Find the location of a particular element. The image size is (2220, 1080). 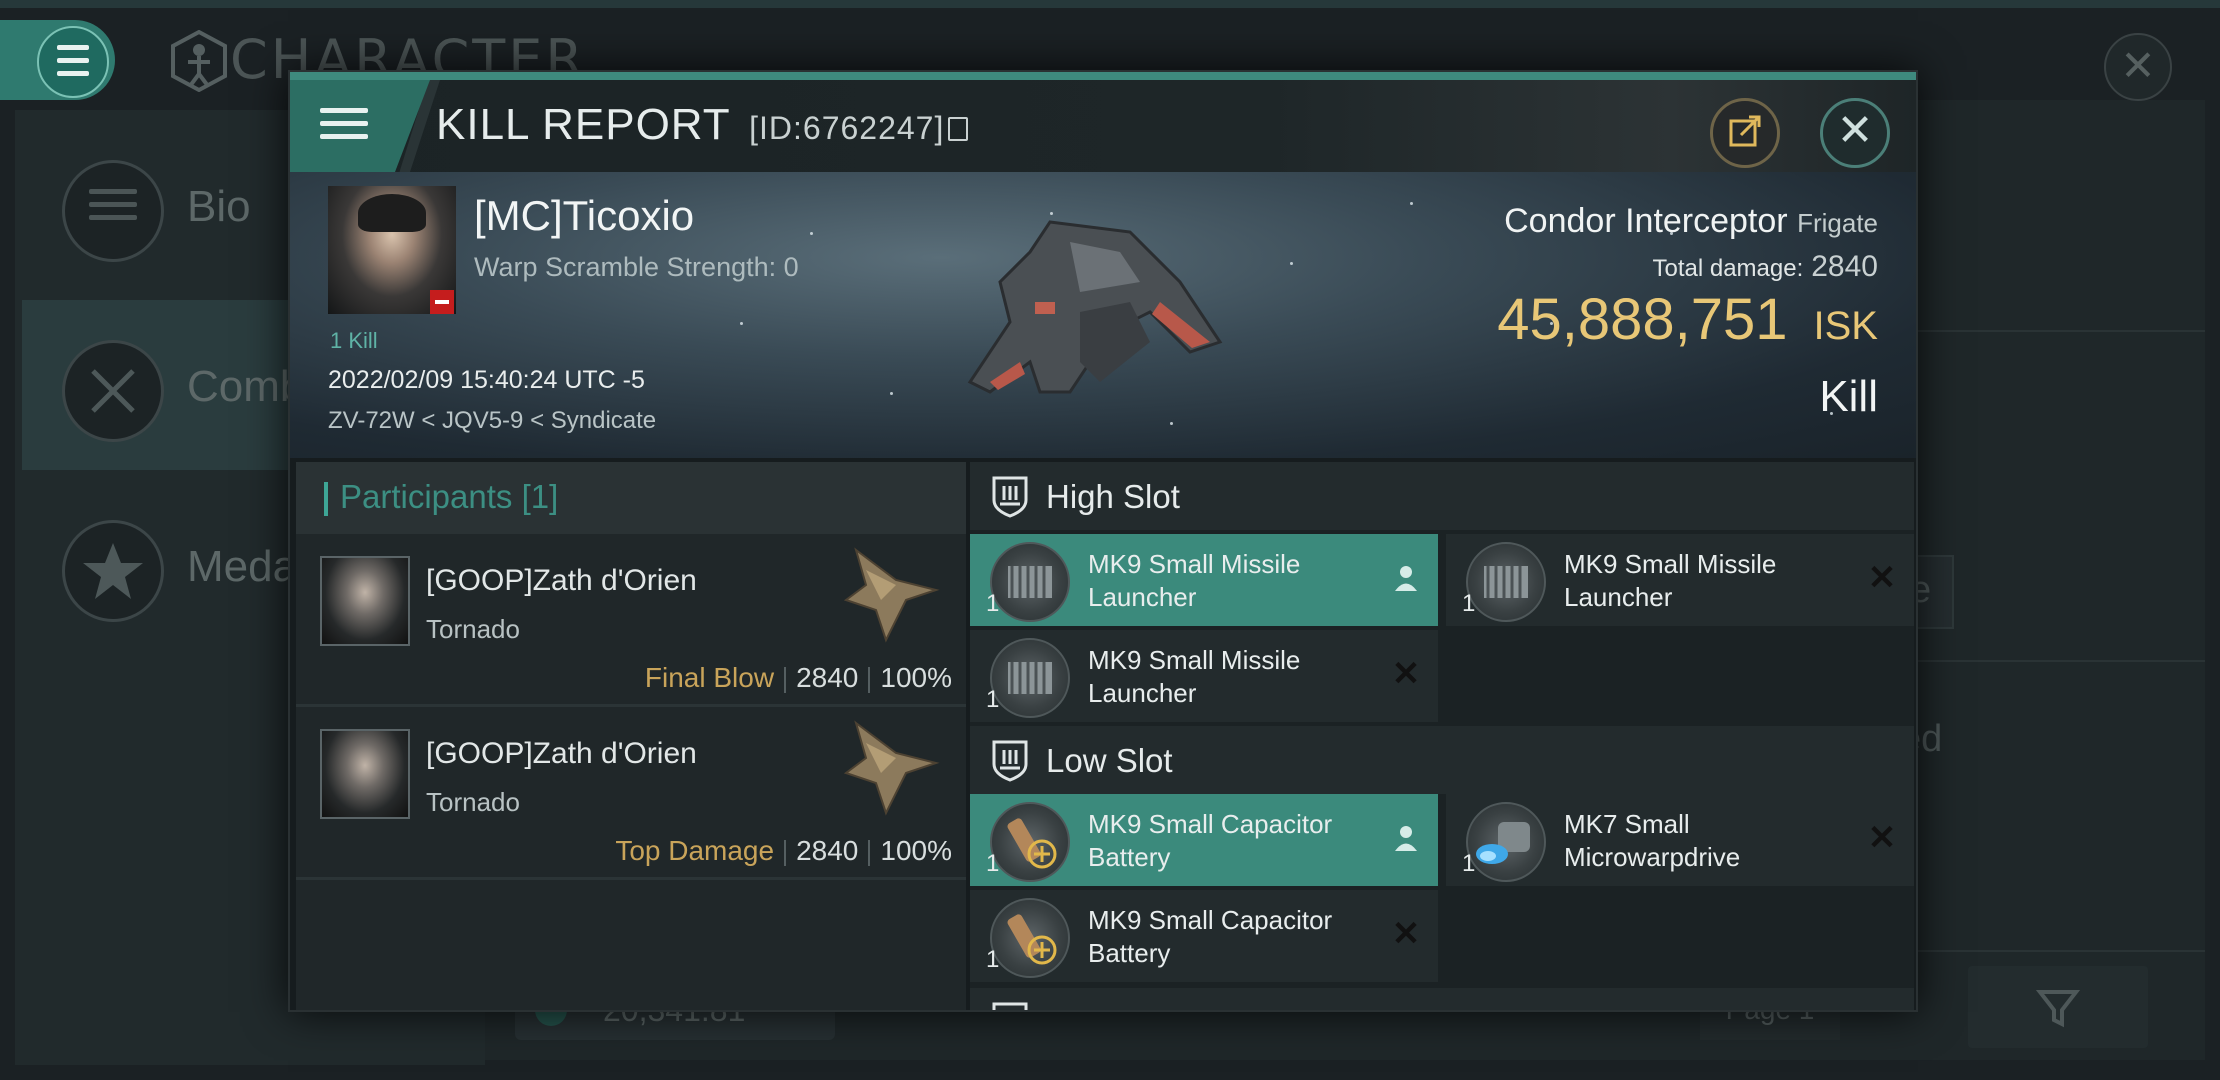

report-title-text: KILL REPORT is located at coordinates (583, 124).